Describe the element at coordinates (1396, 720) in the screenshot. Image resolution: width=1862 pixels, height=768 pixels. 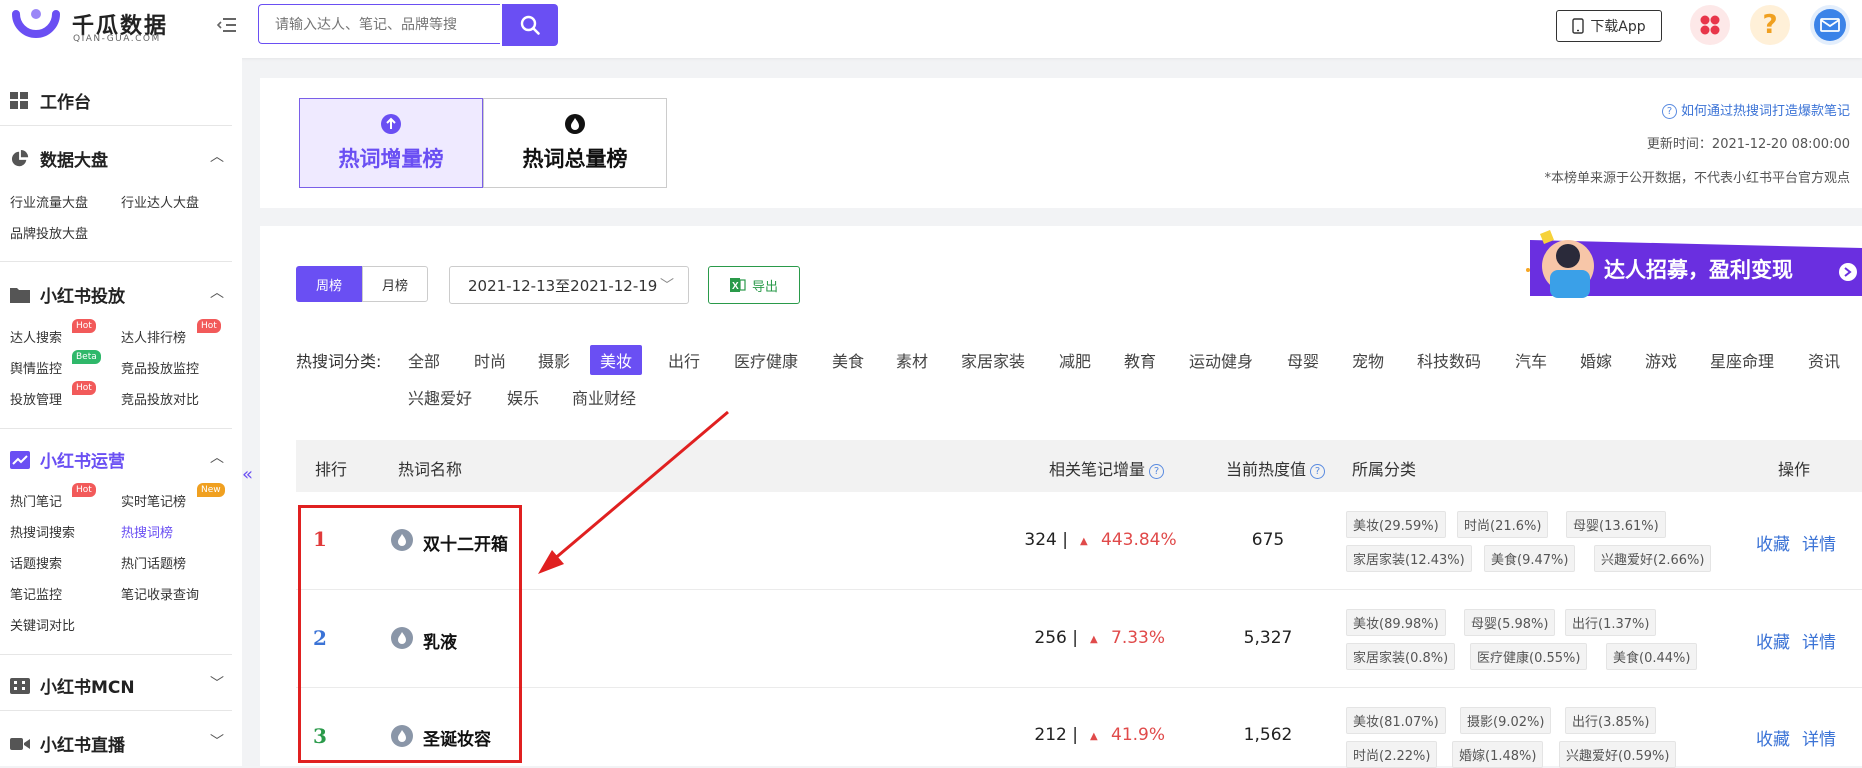
I see `category-tag: 美妆(81.07%)` at that location.